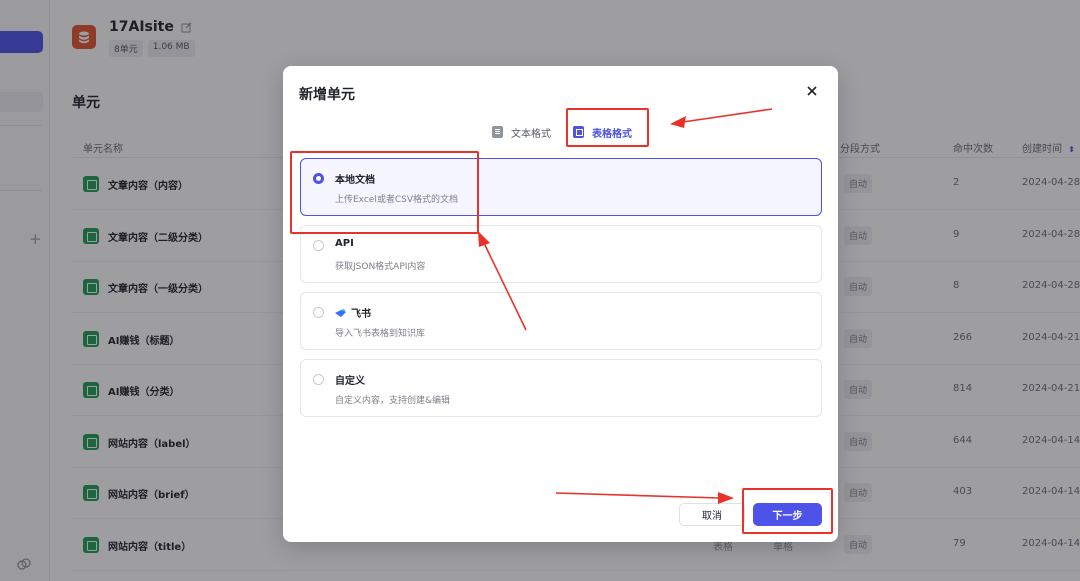 The height and width of the screenshot is (581, 1080). I want to click on radio-api, so click(318, 245).